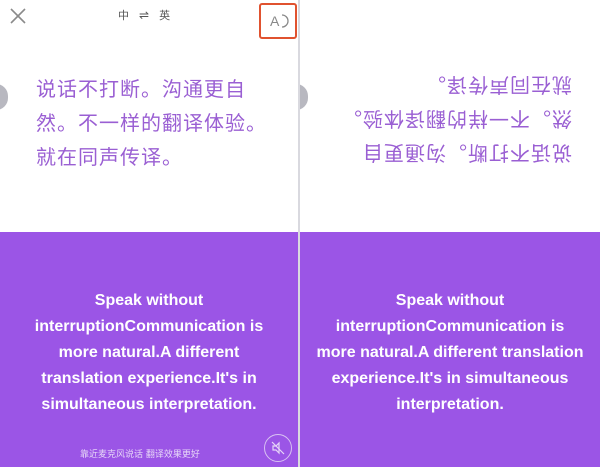  I want to click on drag-handle-left, so click(4, 97).